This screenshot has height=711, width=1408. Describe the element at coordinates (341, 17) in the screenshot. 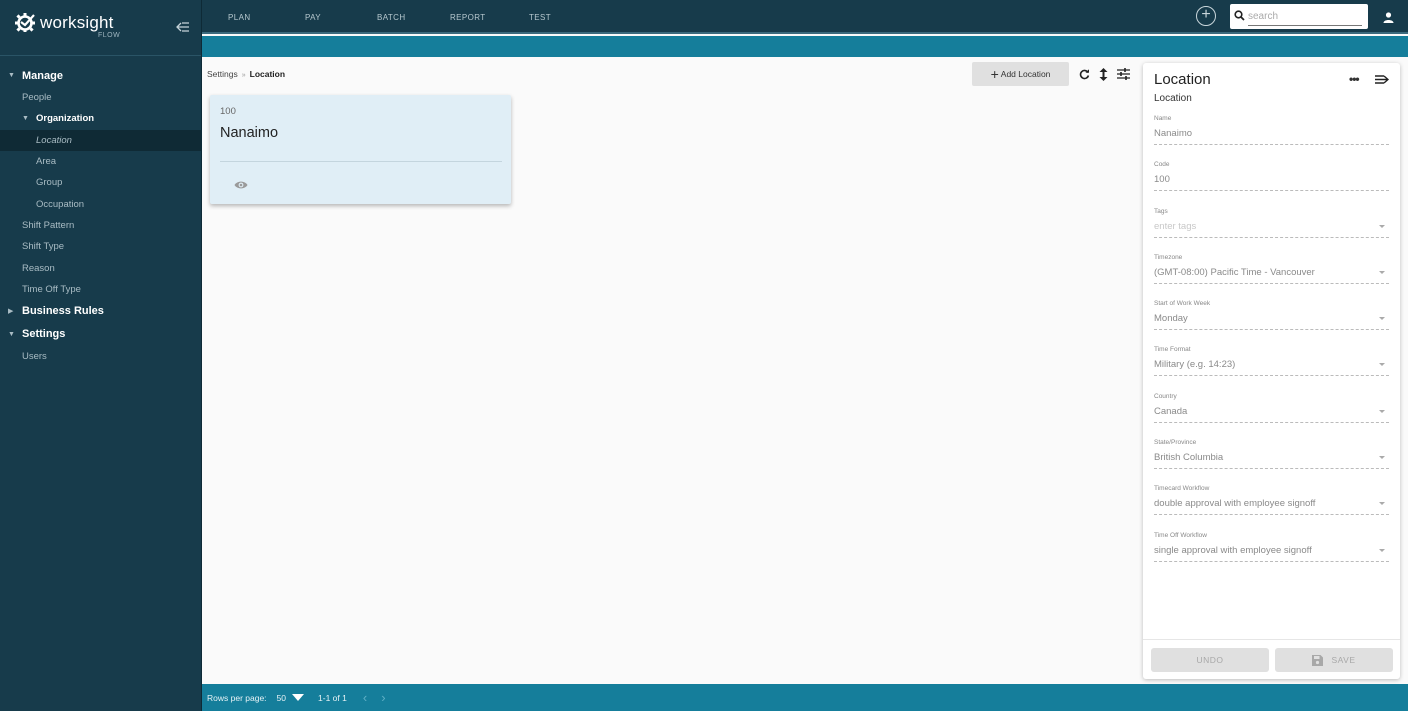

I see `tab-pay: PAY` at that location.